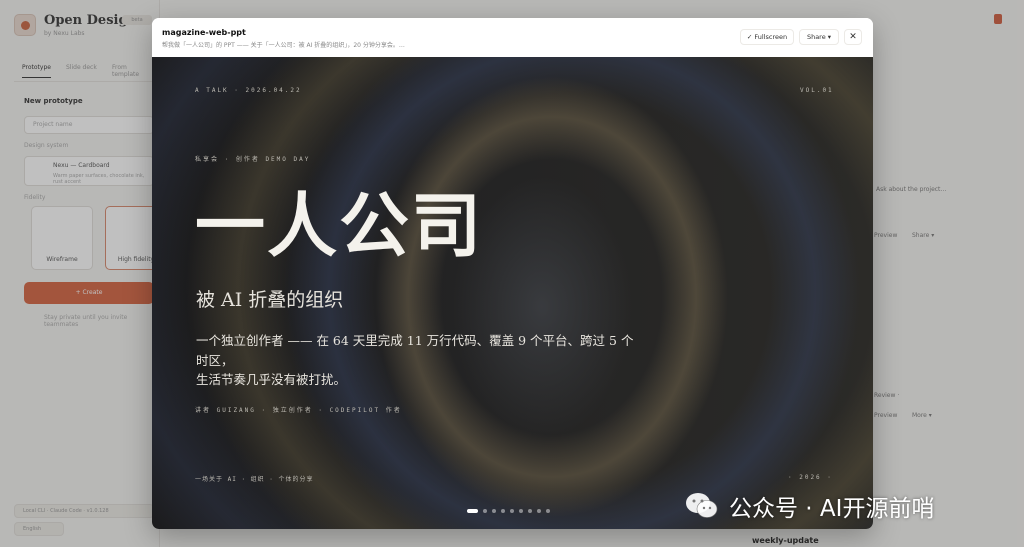  Describe the element at coordinates (204, 32) in the screenshot. I see `modal-title: magazine-web-ppt` at that location.